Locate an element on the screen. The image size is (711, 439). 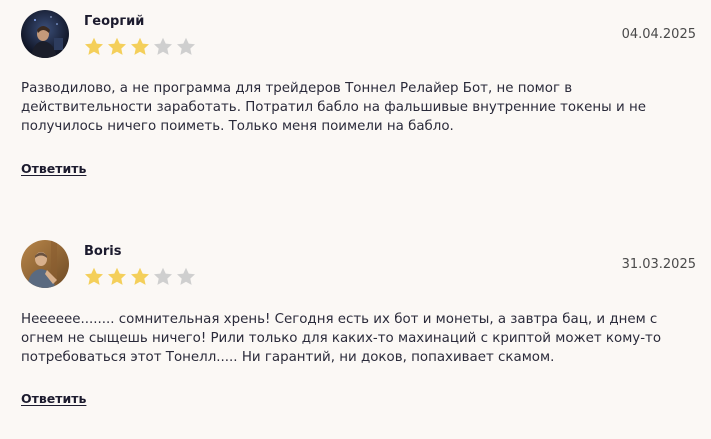
review-date: 04.04.2025 is located at coordinates (658, 34).